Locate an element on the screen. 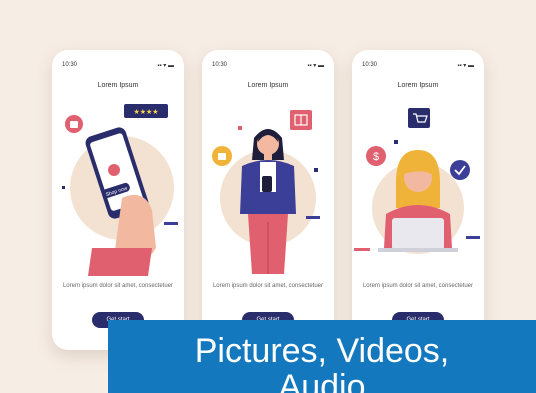 The width and height of the screenshot is (536, 393). hand-phone-illustration: ★★★★ Shop now is located at coordinates (120, 190).